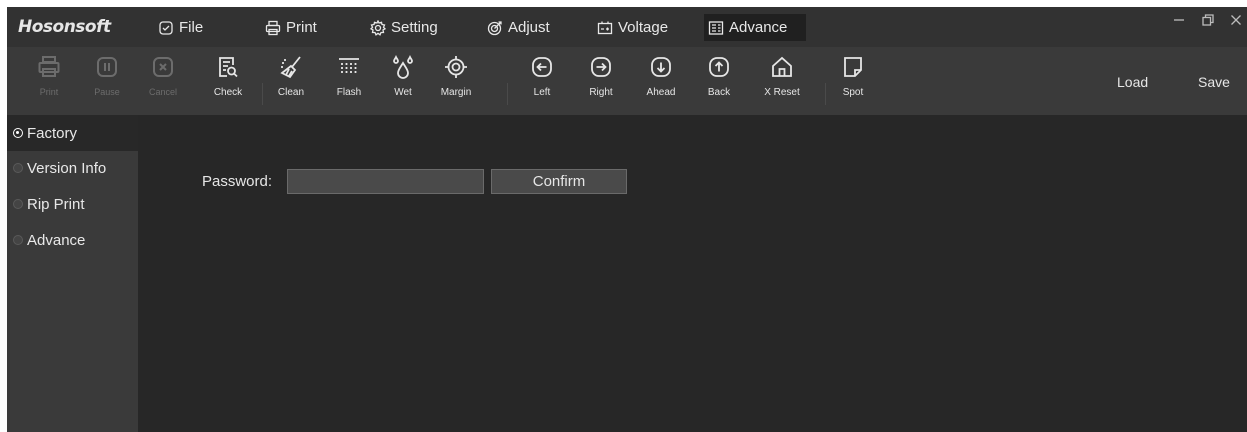 The height and width of the screenshot is (432, 1247). I want to click on menu-adjust-label: Adjust, so click(529, 27).